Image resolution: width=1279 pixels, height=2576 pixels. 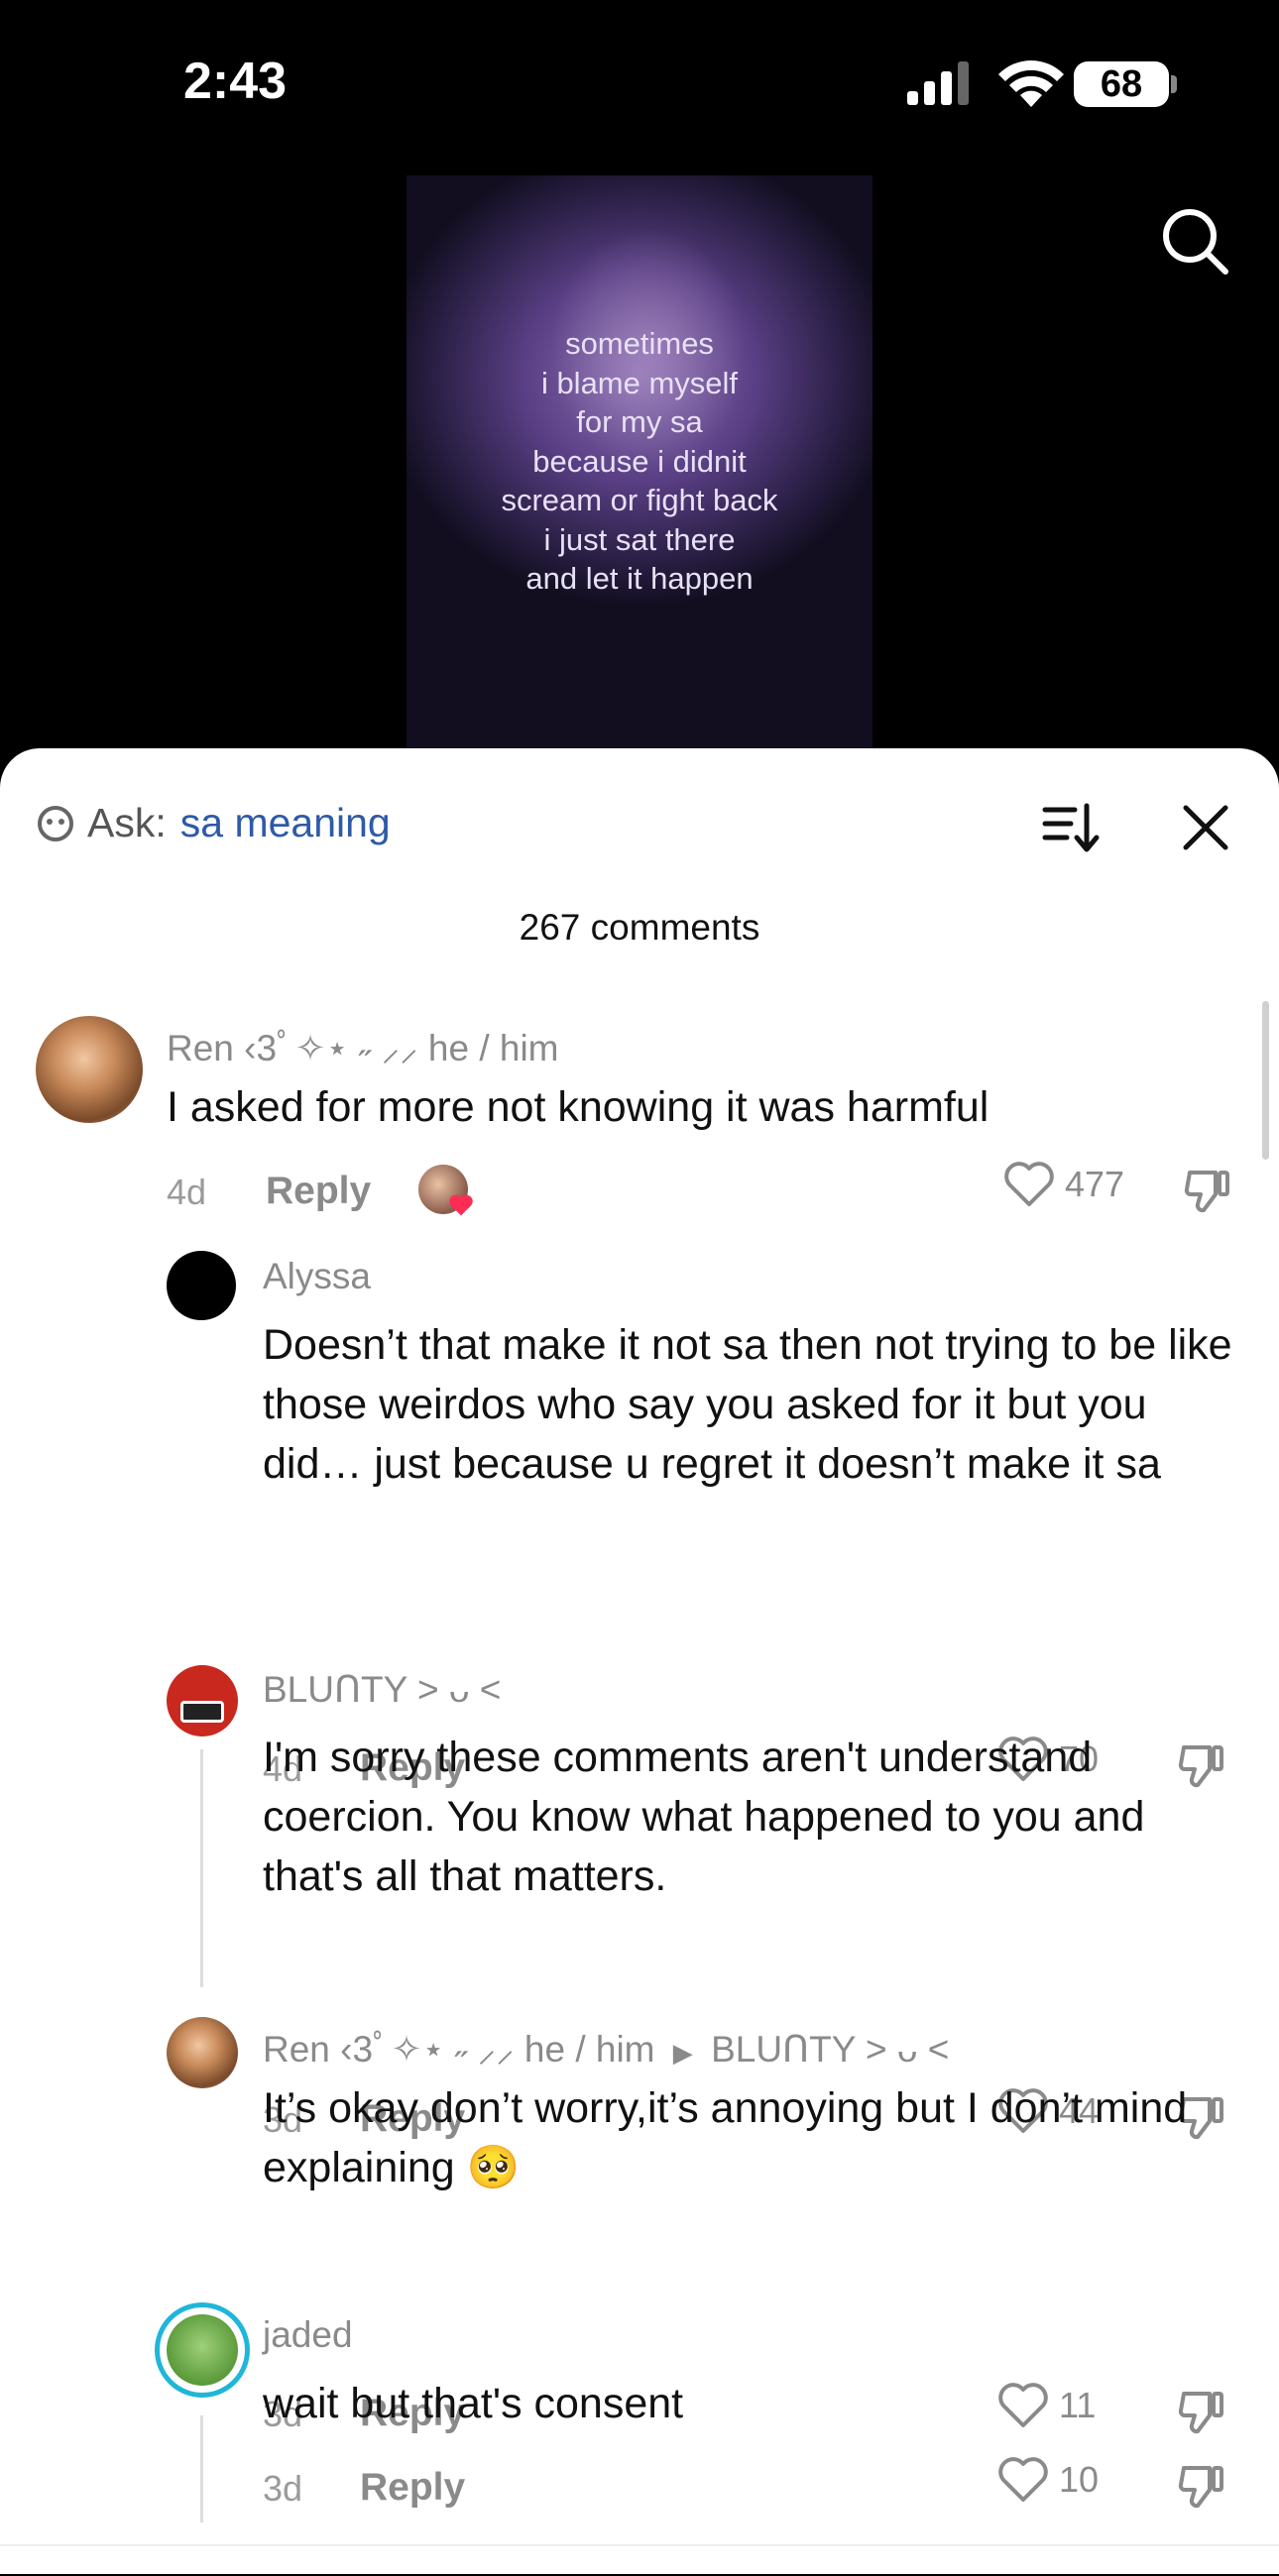 What do you see at coordinates (640, 343) in the screenshot?
I see `caption-line: sometimes` at bounding box center [640, 343].